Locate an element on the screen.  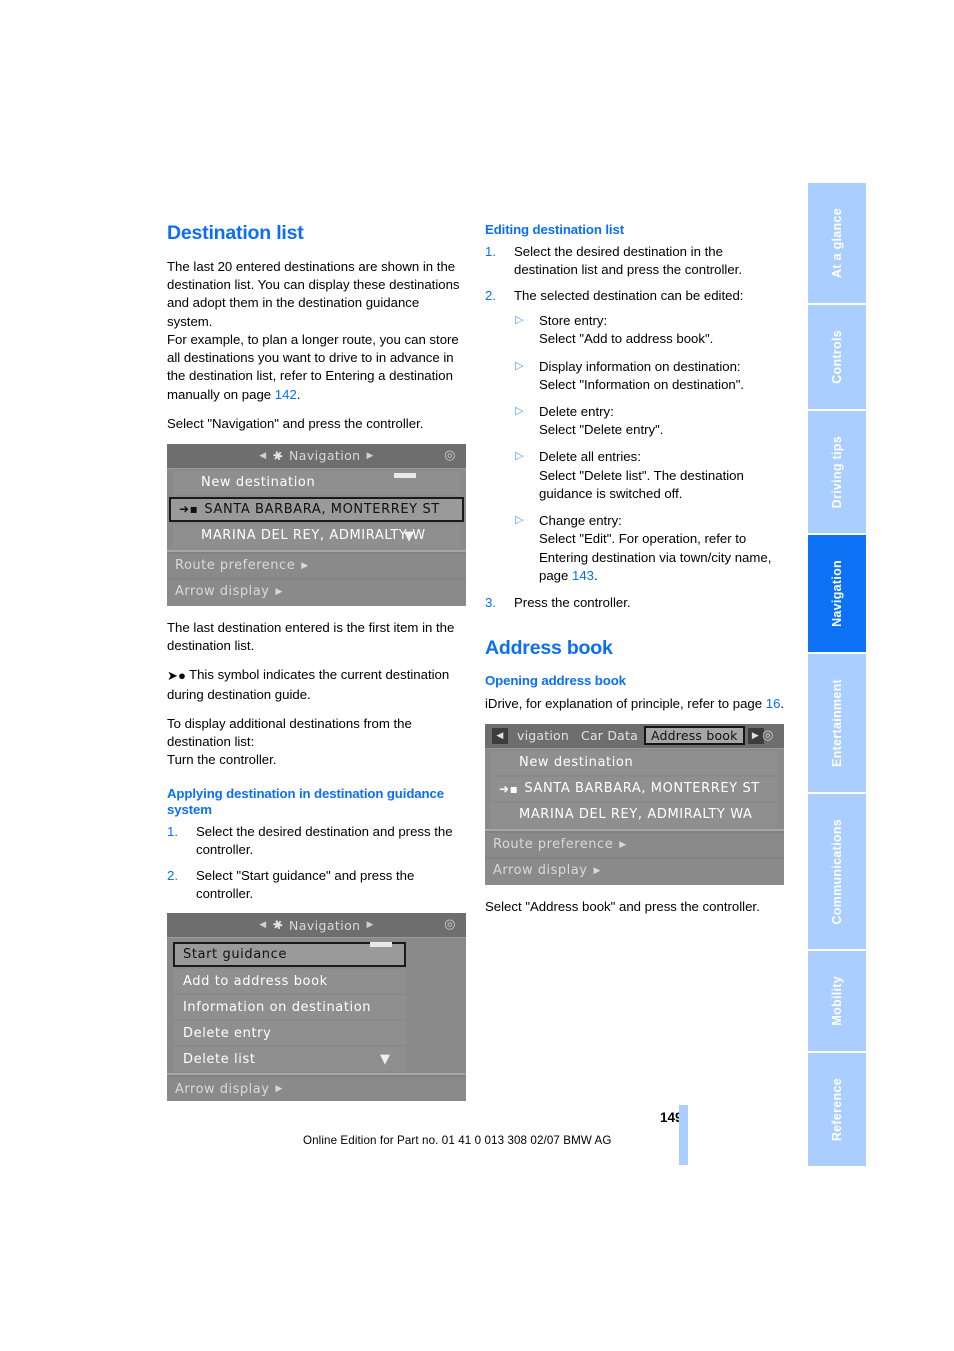
list-item-selected-destination: ➜▪ SANTA BARBARA, MONTERREY ST is located at coordinates (316, 509).